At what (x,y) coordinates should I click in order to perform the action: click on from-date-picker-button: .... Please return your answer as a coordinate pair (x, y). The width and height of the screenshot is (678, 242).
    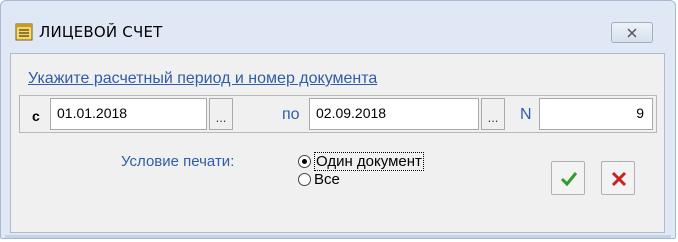
    Looking at the image, I should click on (221, 114).